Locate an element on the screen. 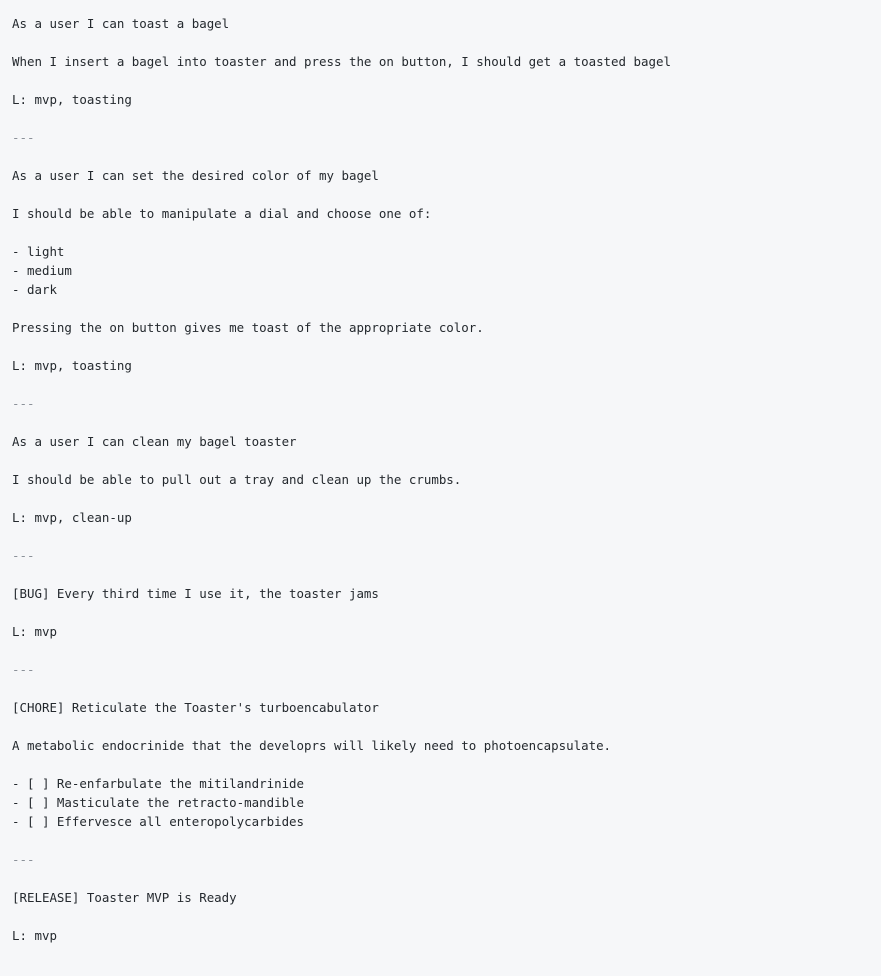  text-paragraph: [RELEASE] Toaster MVP is Ready is located at coordinates (124, 897).